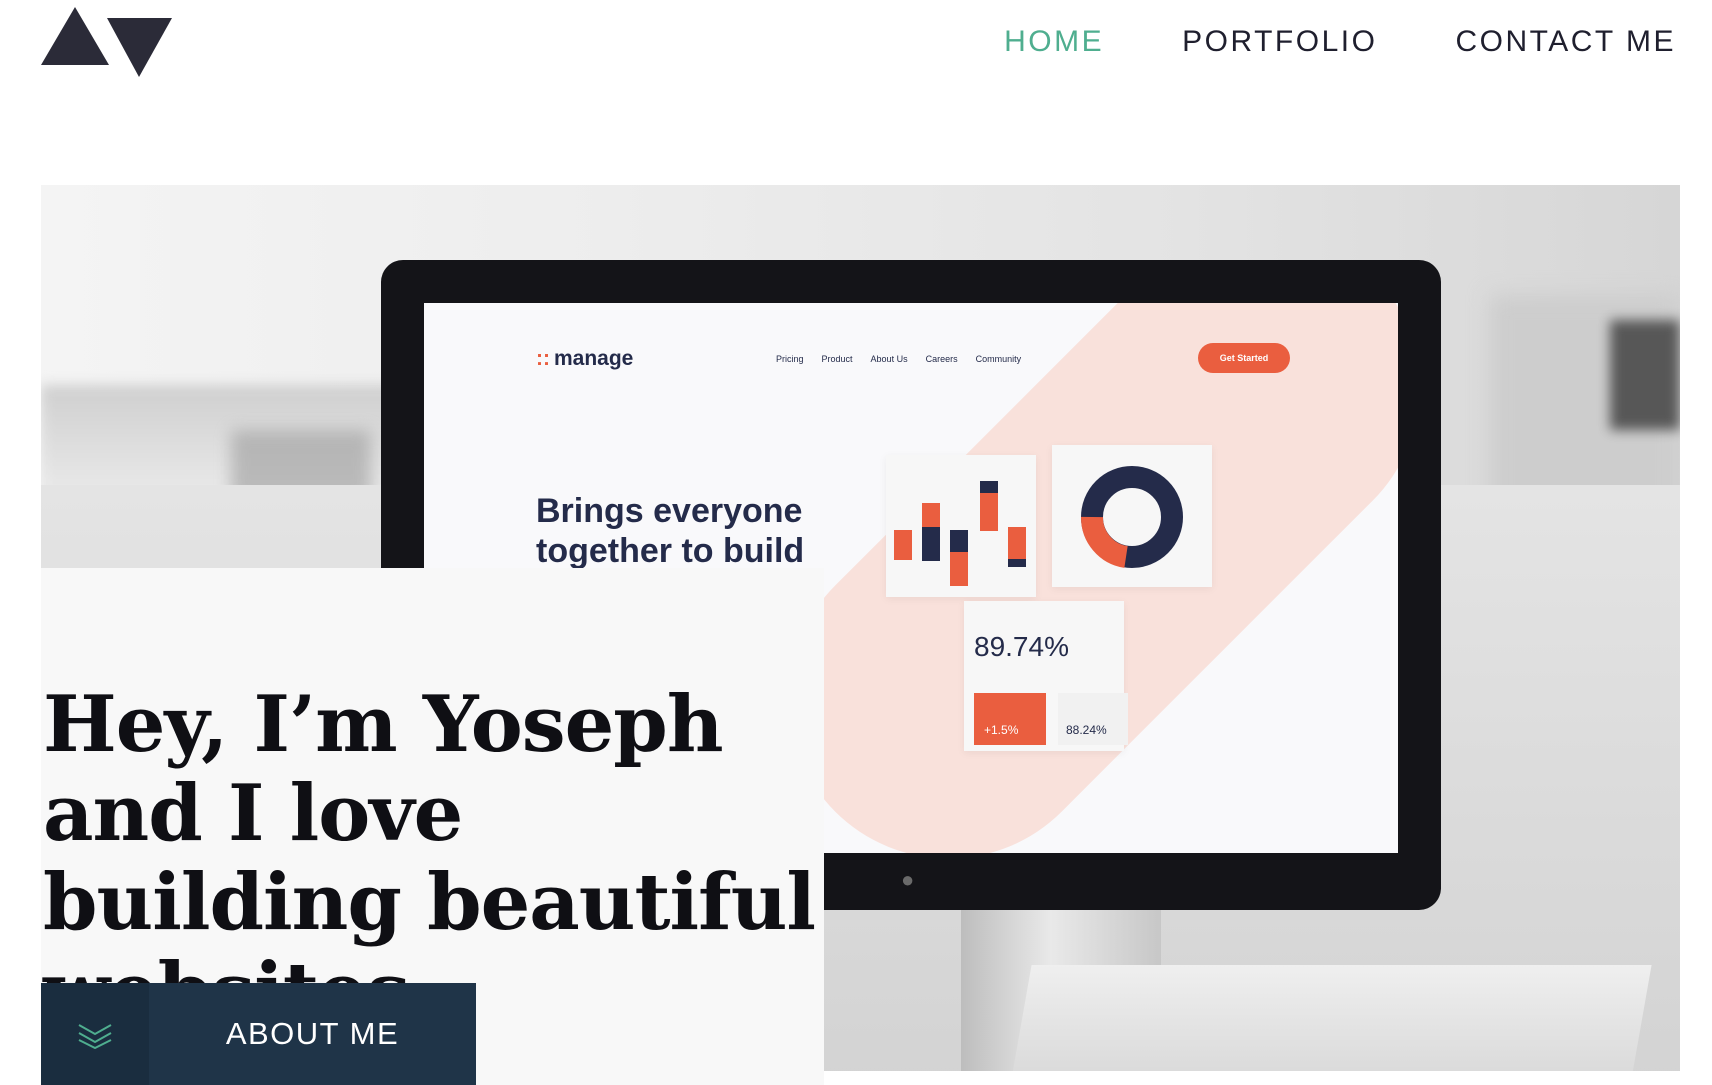 The width and height of the screenshot is (1712, 1085). What do you see at coordinates (837, 359) in the screenshot?
I see `screen-nav-item: Product` at bounding box center [837, 359].